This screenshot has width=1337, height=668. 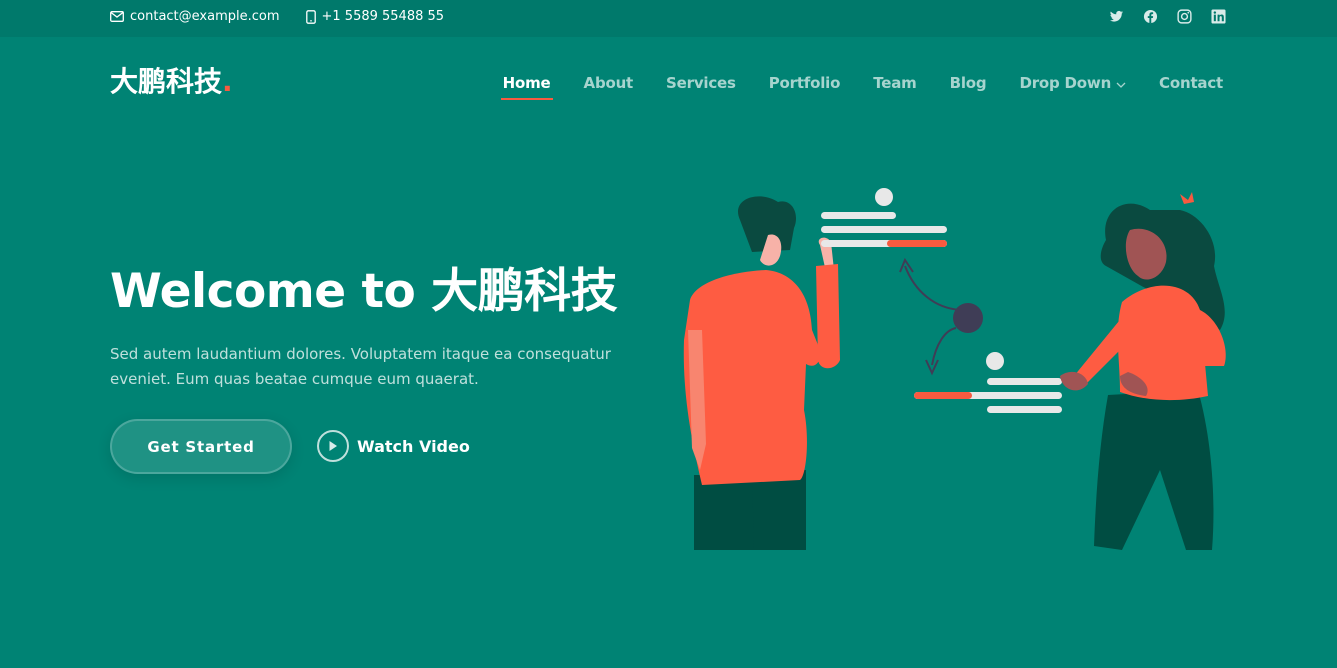 What do you see at coordinates (1065, 83) in the screenshot?
I see `nav-dropdown-label: Drop Down` at bounding box center [1065, 83].